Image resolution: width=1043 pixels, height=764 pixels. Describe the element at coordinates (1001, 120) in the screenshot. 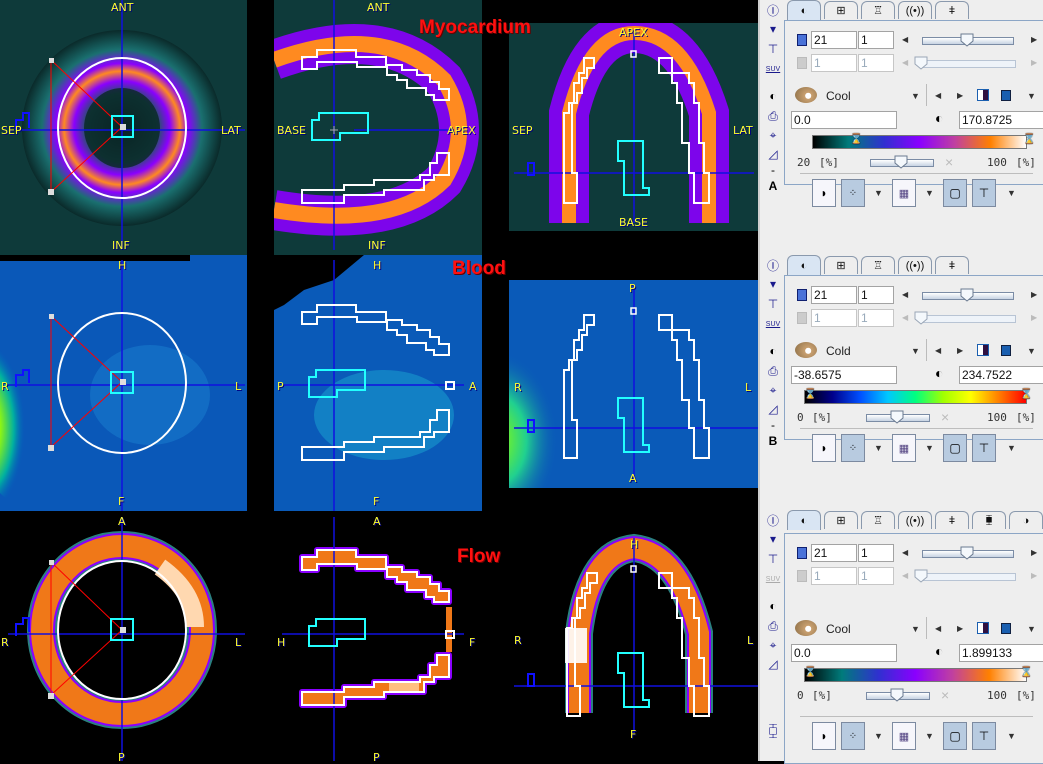

I see `max-value-field: 170.8725` at that location.